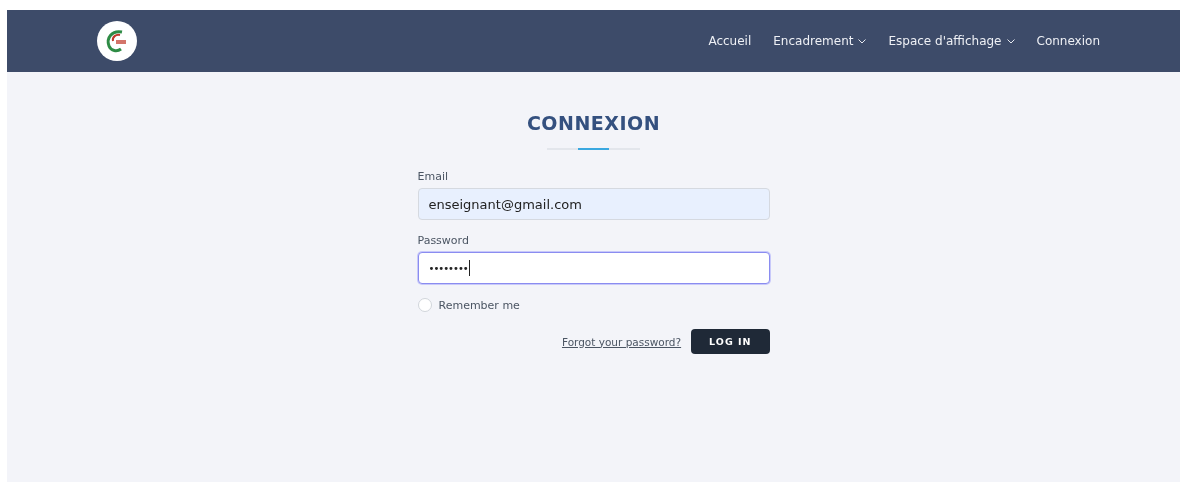  I want to click on nav-link: Connexion, so click(1068, 41).